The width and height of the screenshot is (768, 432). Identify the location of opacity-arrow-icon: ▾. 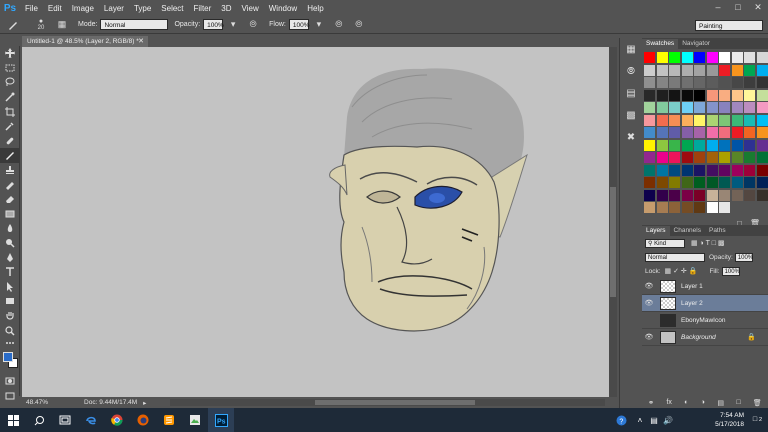
(233, 25).